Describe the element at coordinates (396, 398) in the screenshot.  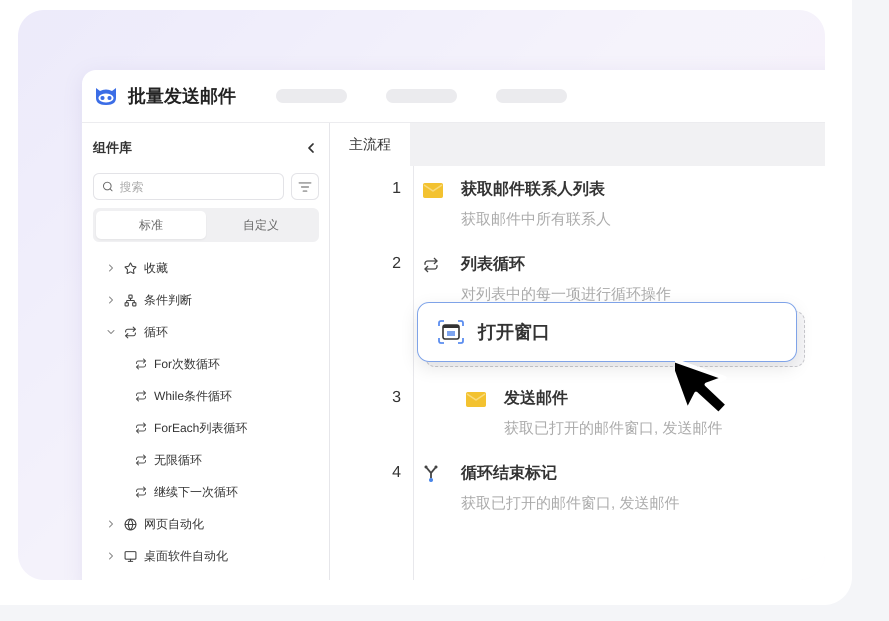
I see `line-number: 3` at that location.